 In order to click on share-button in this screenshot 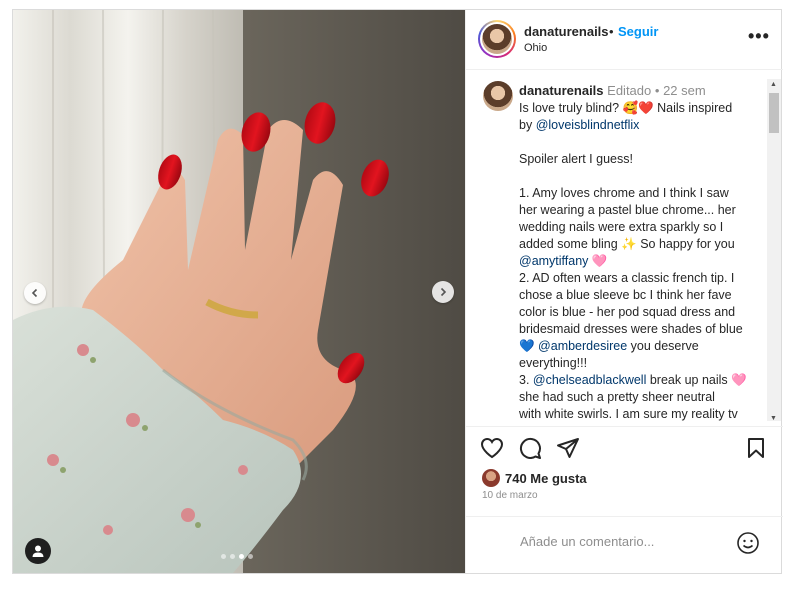, I will do `click(568, 450)`.